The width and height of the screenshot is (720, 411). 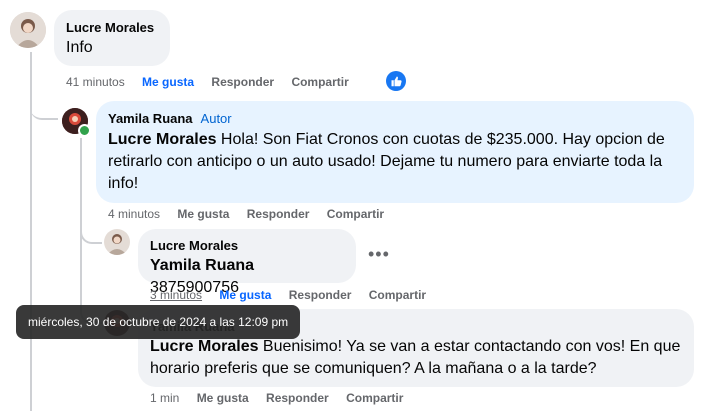 I want to click on comment-actions: 41 minutos Me gusta Responder Compartir, so click(x=214, y=82).